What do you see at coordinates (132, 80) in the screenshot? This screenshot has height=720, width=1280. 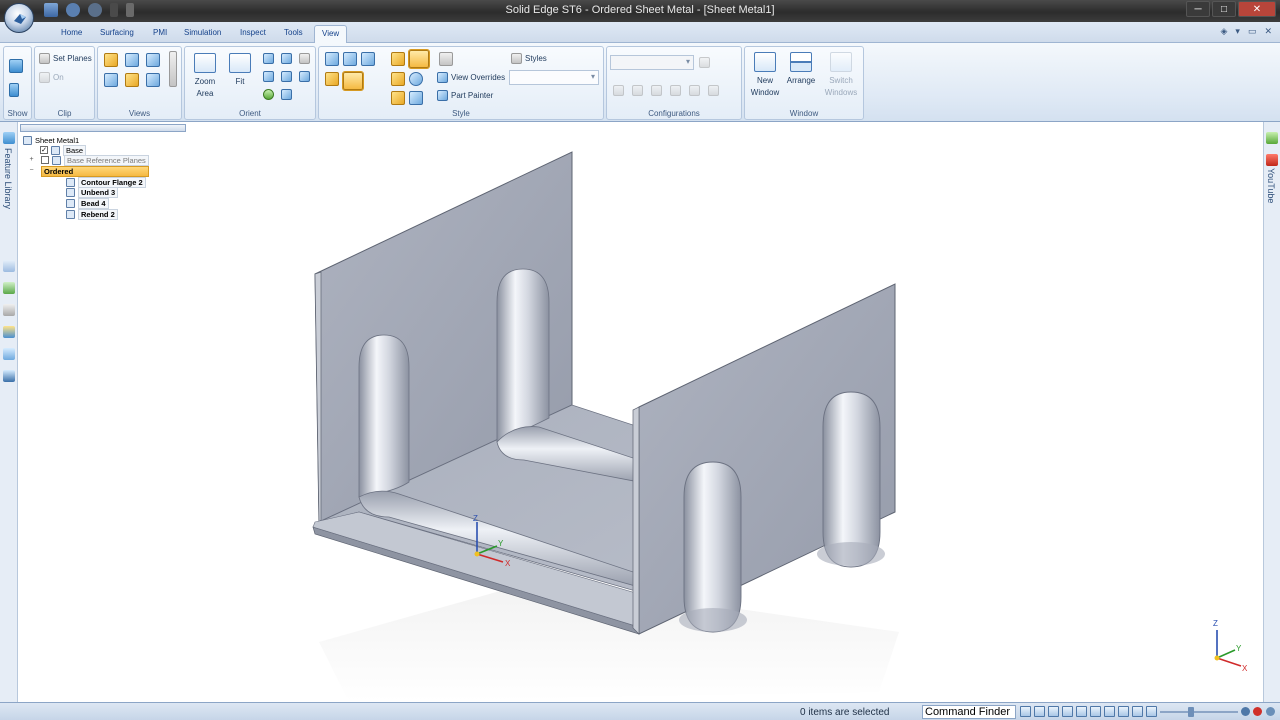 I see `view-right-icon` at bounding box center [132, 80].